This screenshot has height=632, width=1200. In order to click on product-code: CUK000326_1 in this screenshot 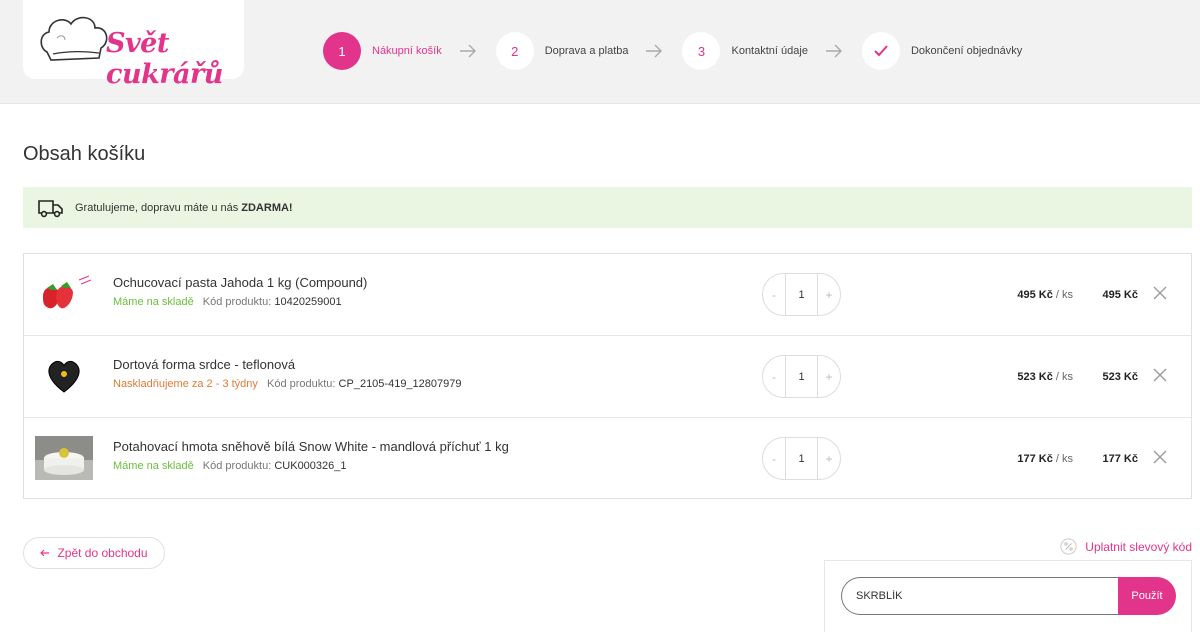, I will do `click(310, 466)`.